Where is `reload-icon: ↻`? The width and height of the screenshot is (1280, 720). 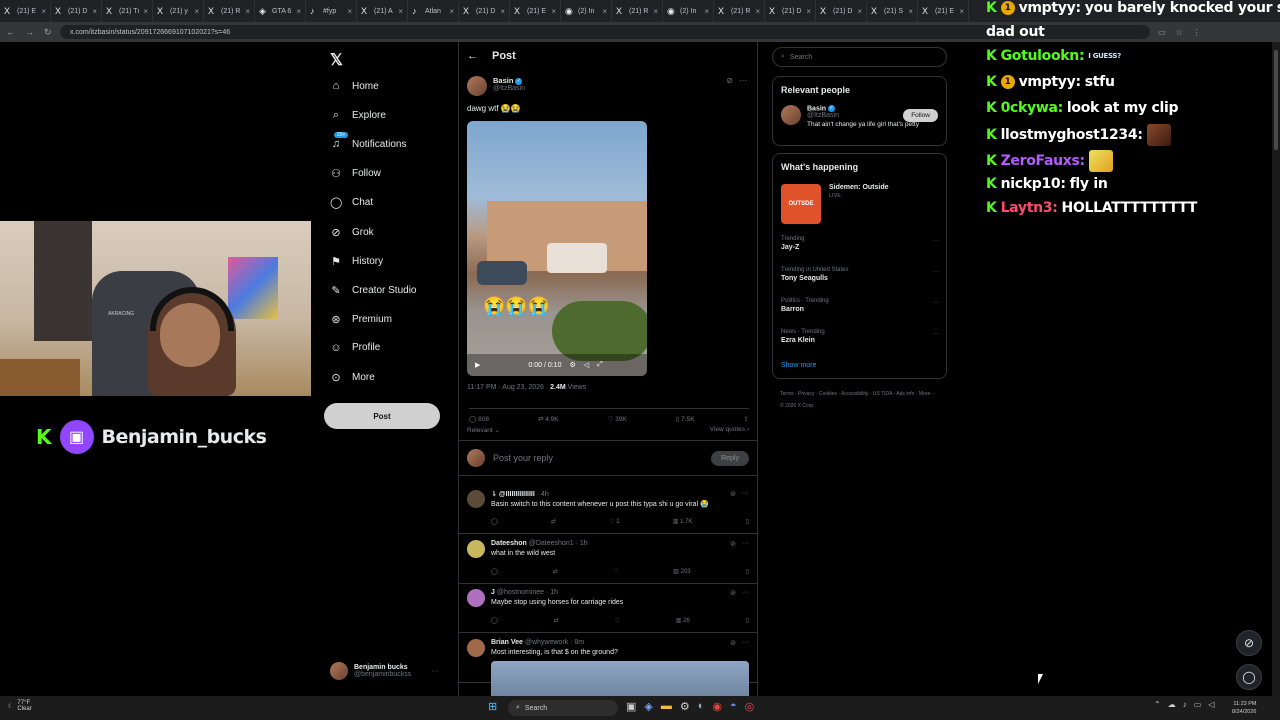 reload-icon: ↻ is located at coordinates (48, 32).